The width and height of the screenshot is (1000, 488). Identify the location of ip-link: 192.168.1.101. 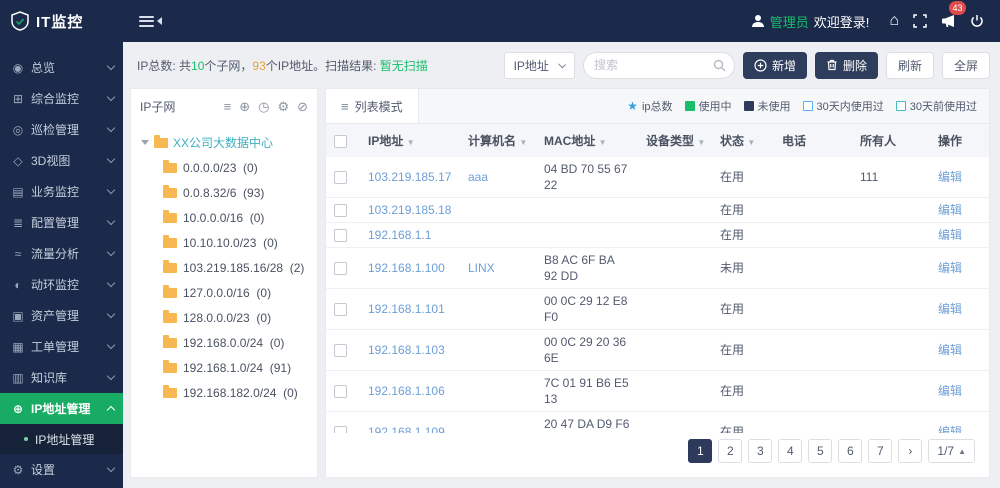
(406, 309).